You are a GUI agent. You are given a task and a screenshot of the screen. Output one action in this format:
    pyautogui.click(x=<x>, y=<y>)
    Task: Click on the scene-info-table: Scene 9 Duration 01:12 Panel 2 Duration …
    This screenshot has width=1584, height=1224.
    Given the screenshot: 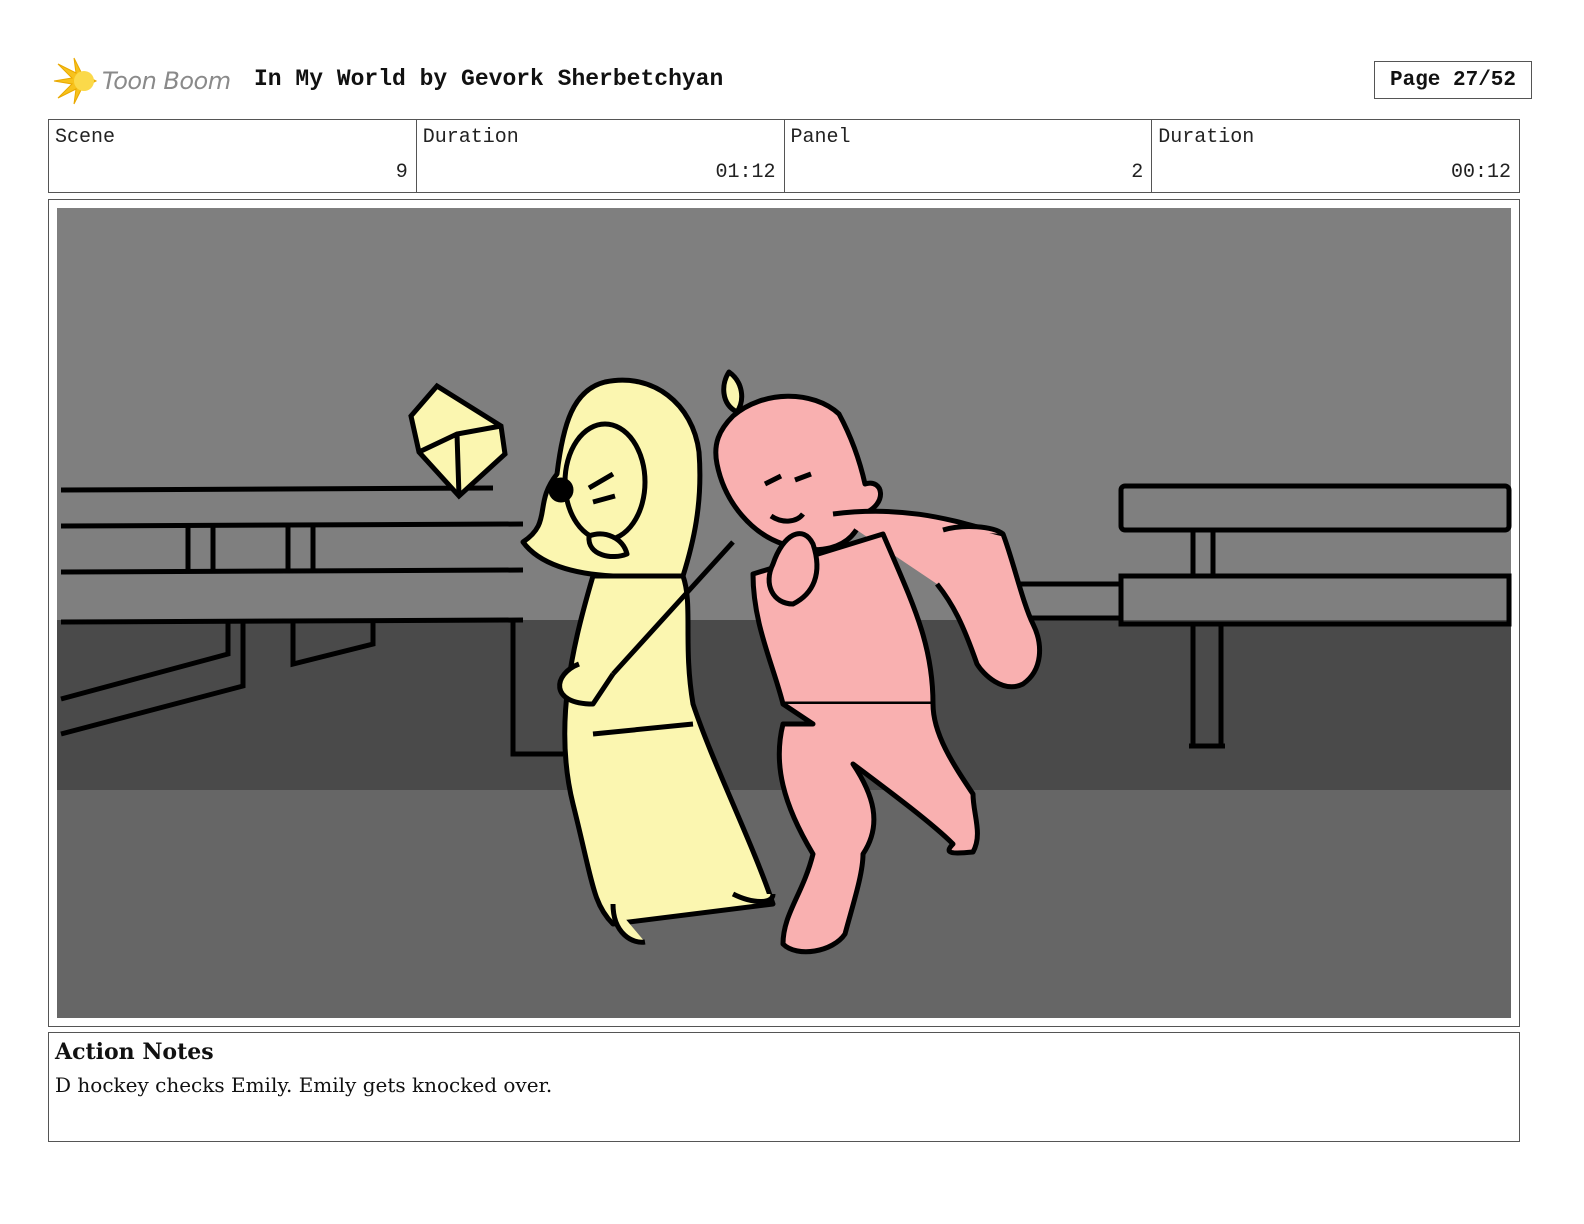 What is the action you would take?
    pyautogui.click(x=784, y=156)
    